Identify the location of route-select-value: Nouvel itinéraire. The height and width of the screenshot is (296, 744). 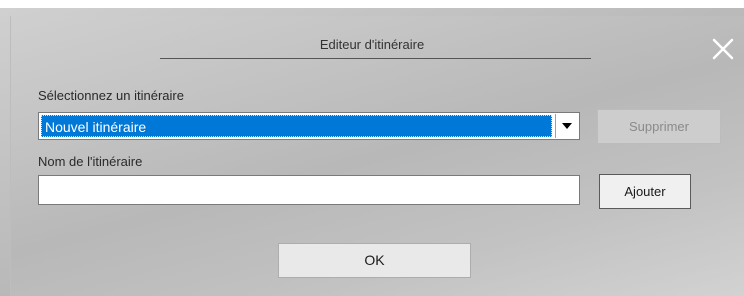
(296, 126).